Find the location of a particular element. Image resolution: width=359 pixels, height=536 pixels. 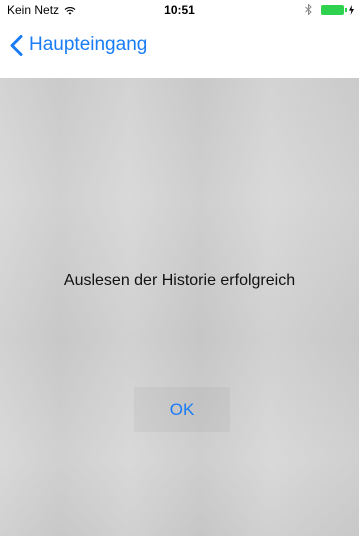

battery-icon is located at coordinates (337, 9).